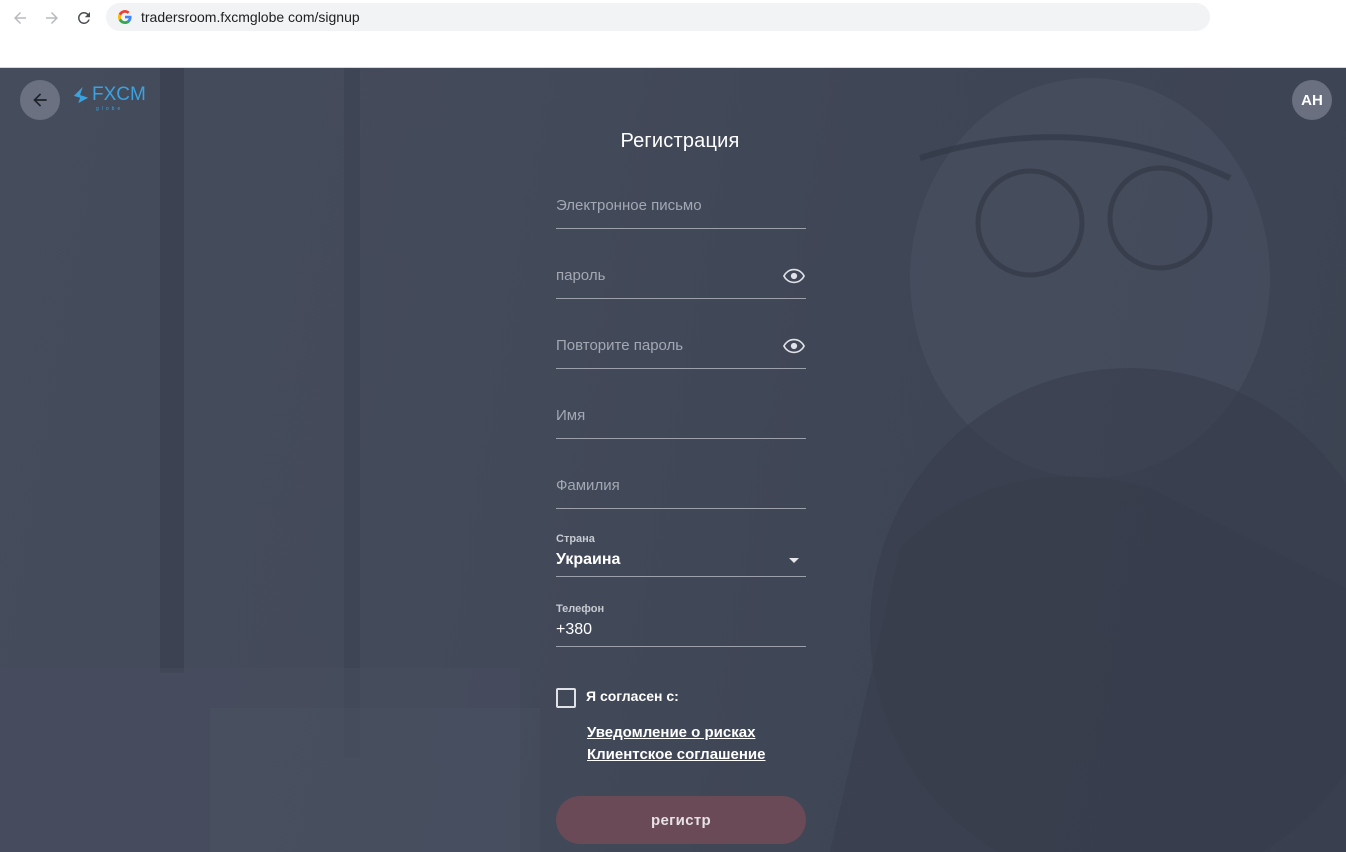  I want to click on country-select: Страна Украина, so click(681, 555).